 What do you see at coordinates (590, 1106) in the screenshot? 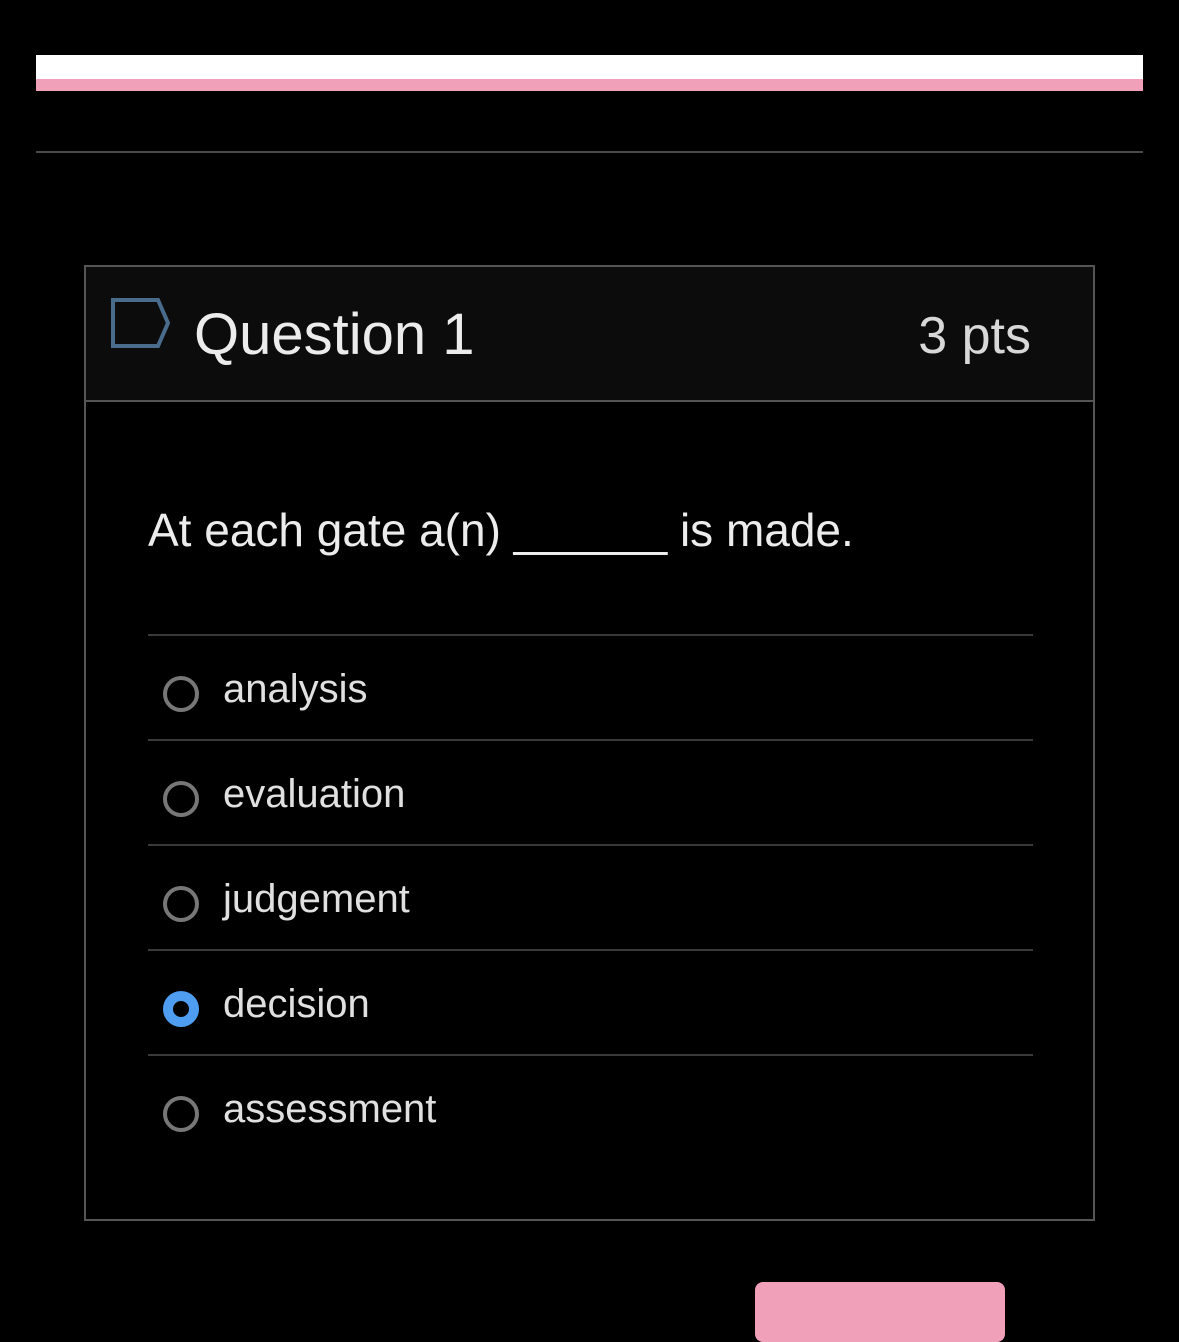
I see `answer-option-assessment: assessment` at bounding box center [590, 1106].